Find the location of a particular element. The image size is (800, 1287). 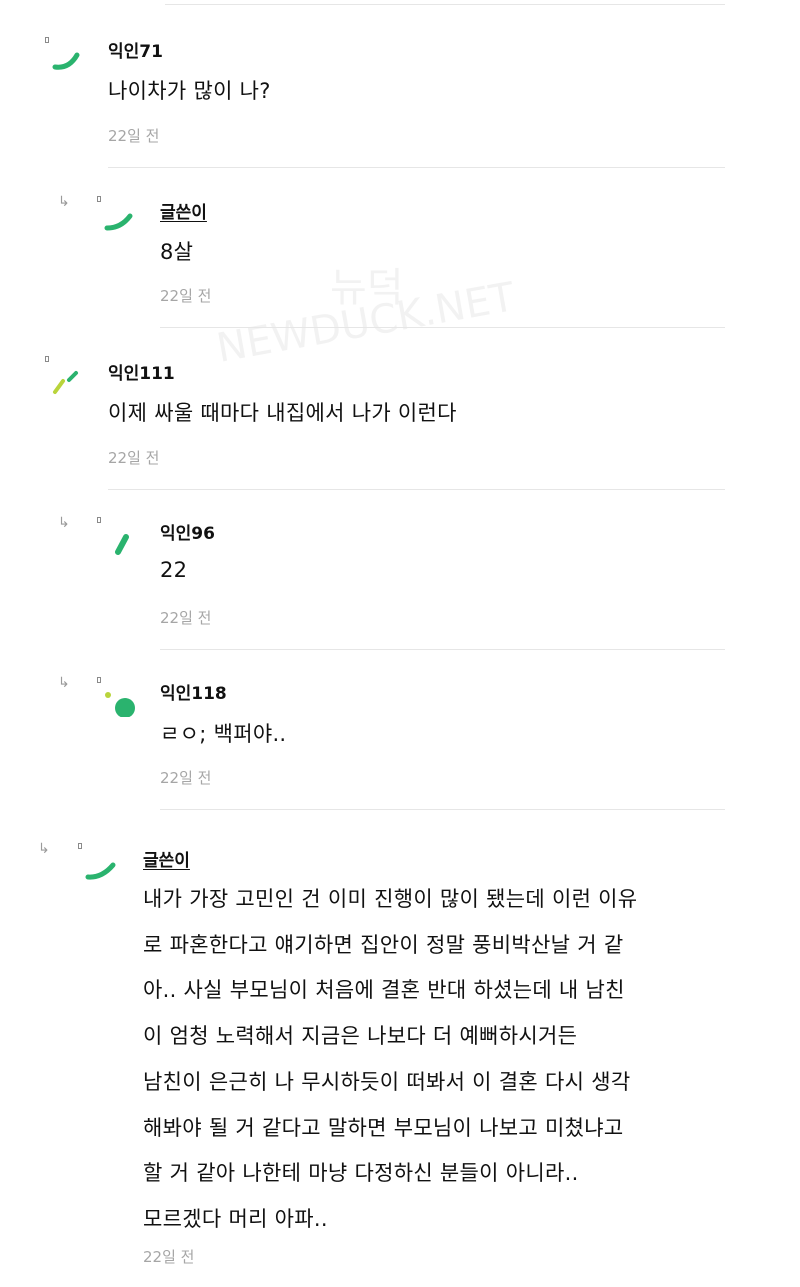

comment-text-line: 해봐야 될 거 같다고 말하면 부모님이 나보고 미쳤냐고 is located at coordinates (383, 1127).